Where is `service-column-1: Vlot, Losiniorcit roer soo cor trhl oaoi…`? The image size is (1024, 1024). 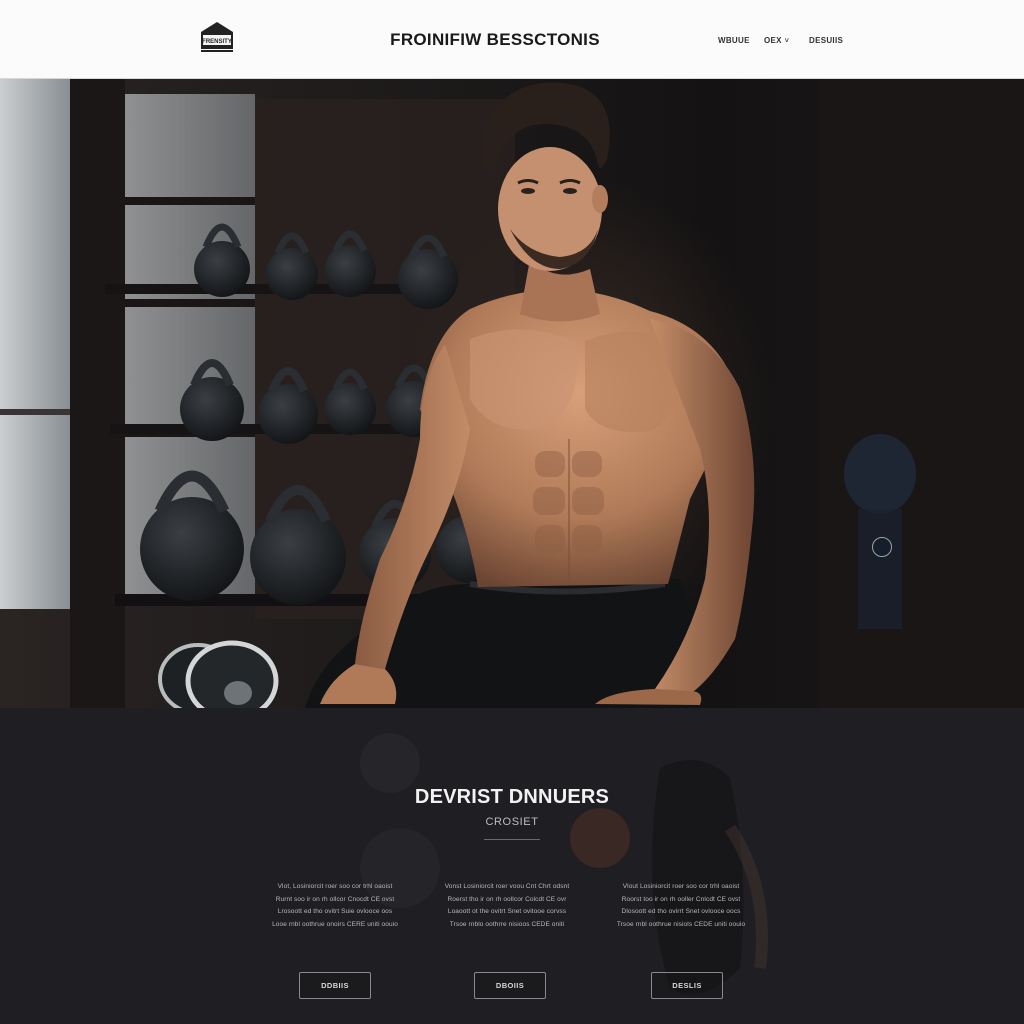
service-column-1: Vlot, Losiniorcit roer soo cor trhl oaoi… is located at coordinates (335, 906).